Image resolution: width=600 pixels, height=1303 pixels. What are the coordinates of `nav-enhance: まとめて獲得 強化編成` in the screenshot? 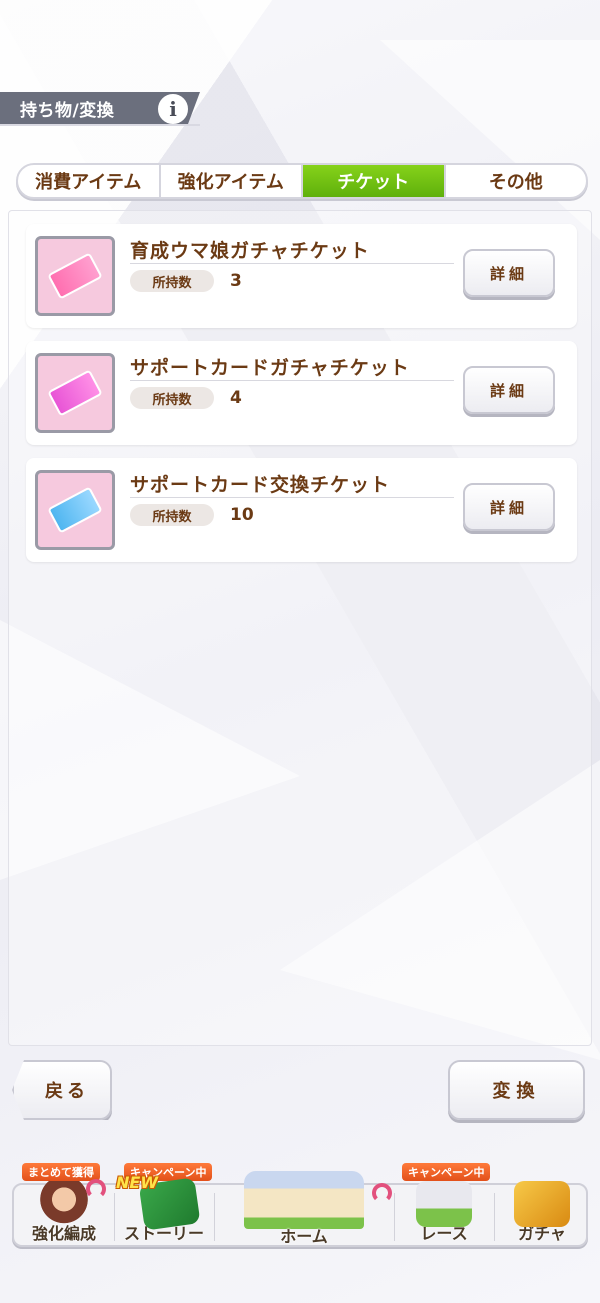 It's located at (64, 1205).